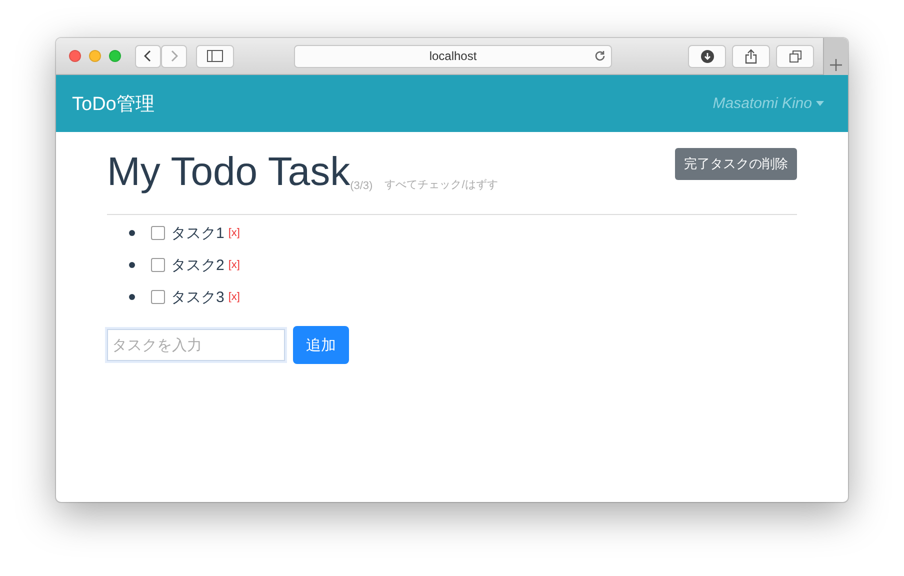 This screenshot has width=904, height=576. Describe the element at coordinates (197, 265) in the screenshot. I see `task-label: タスク2` at that location.